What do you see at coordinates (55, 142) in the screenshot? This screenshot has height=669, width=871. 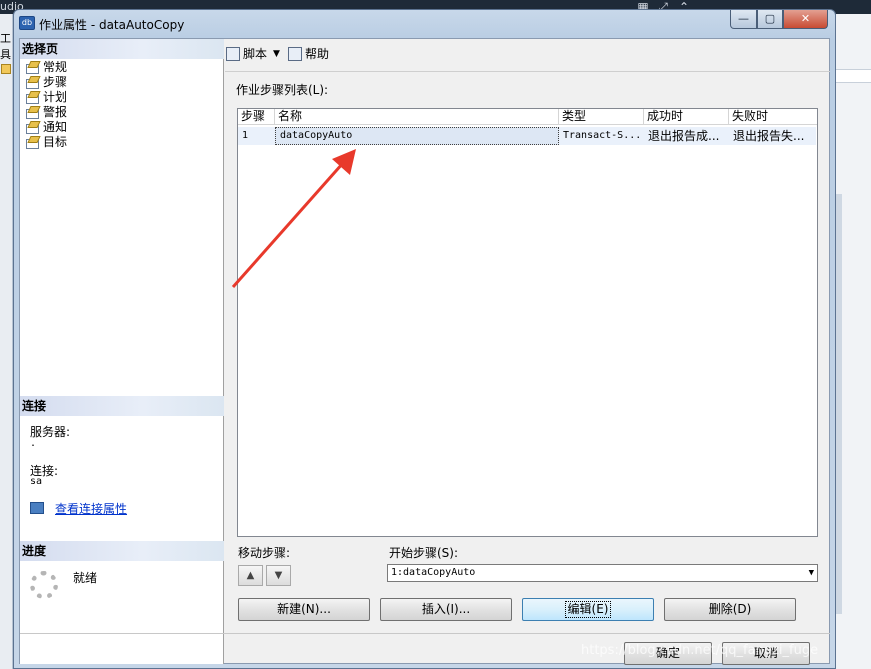 I see `page-item-label: 目标` at bounding box center [55, 142].